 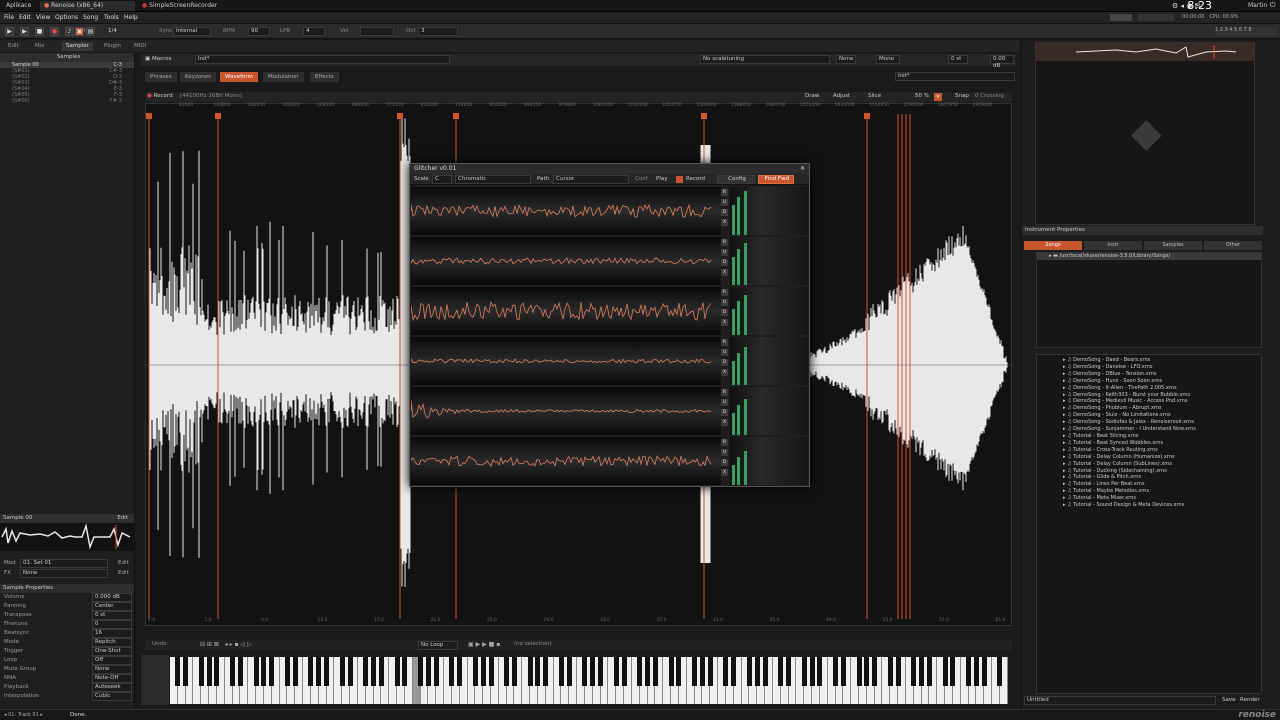 I want to click on keyzone-mode-select: None, so click(x=846, y=59).